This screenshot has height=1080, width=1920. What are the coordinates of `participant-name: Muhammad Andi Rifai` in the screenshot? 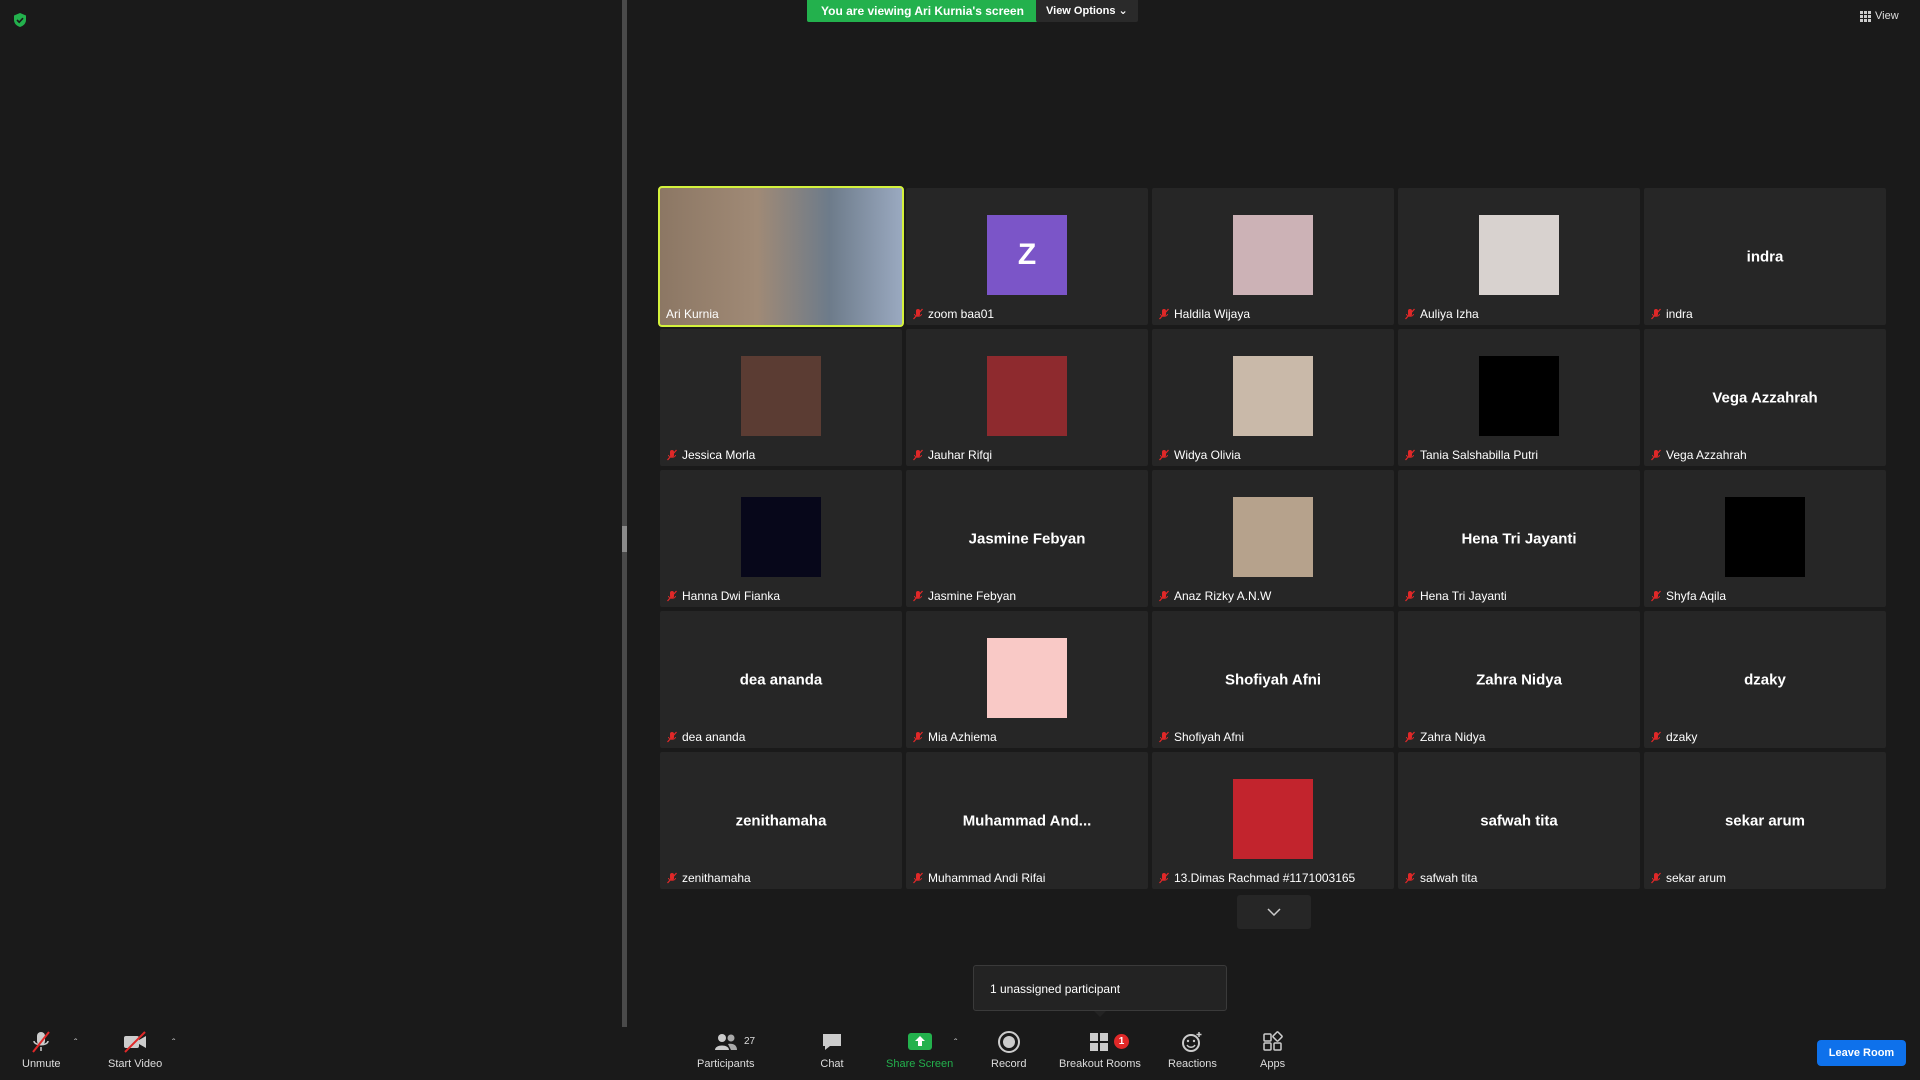 It's located at (987, 878).